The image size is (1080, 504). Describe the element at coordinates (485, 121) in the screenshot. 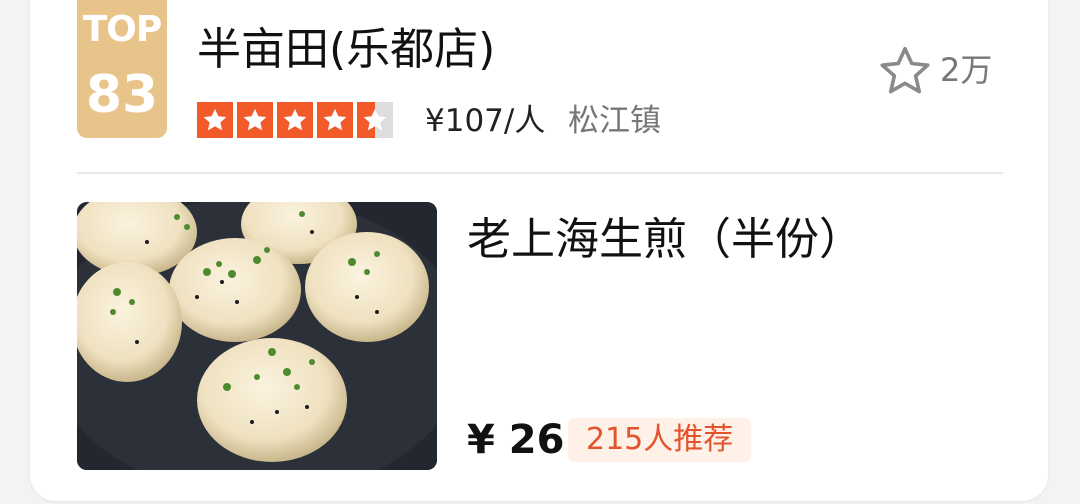

I see `price-per-person: ¥107/人` at that location.